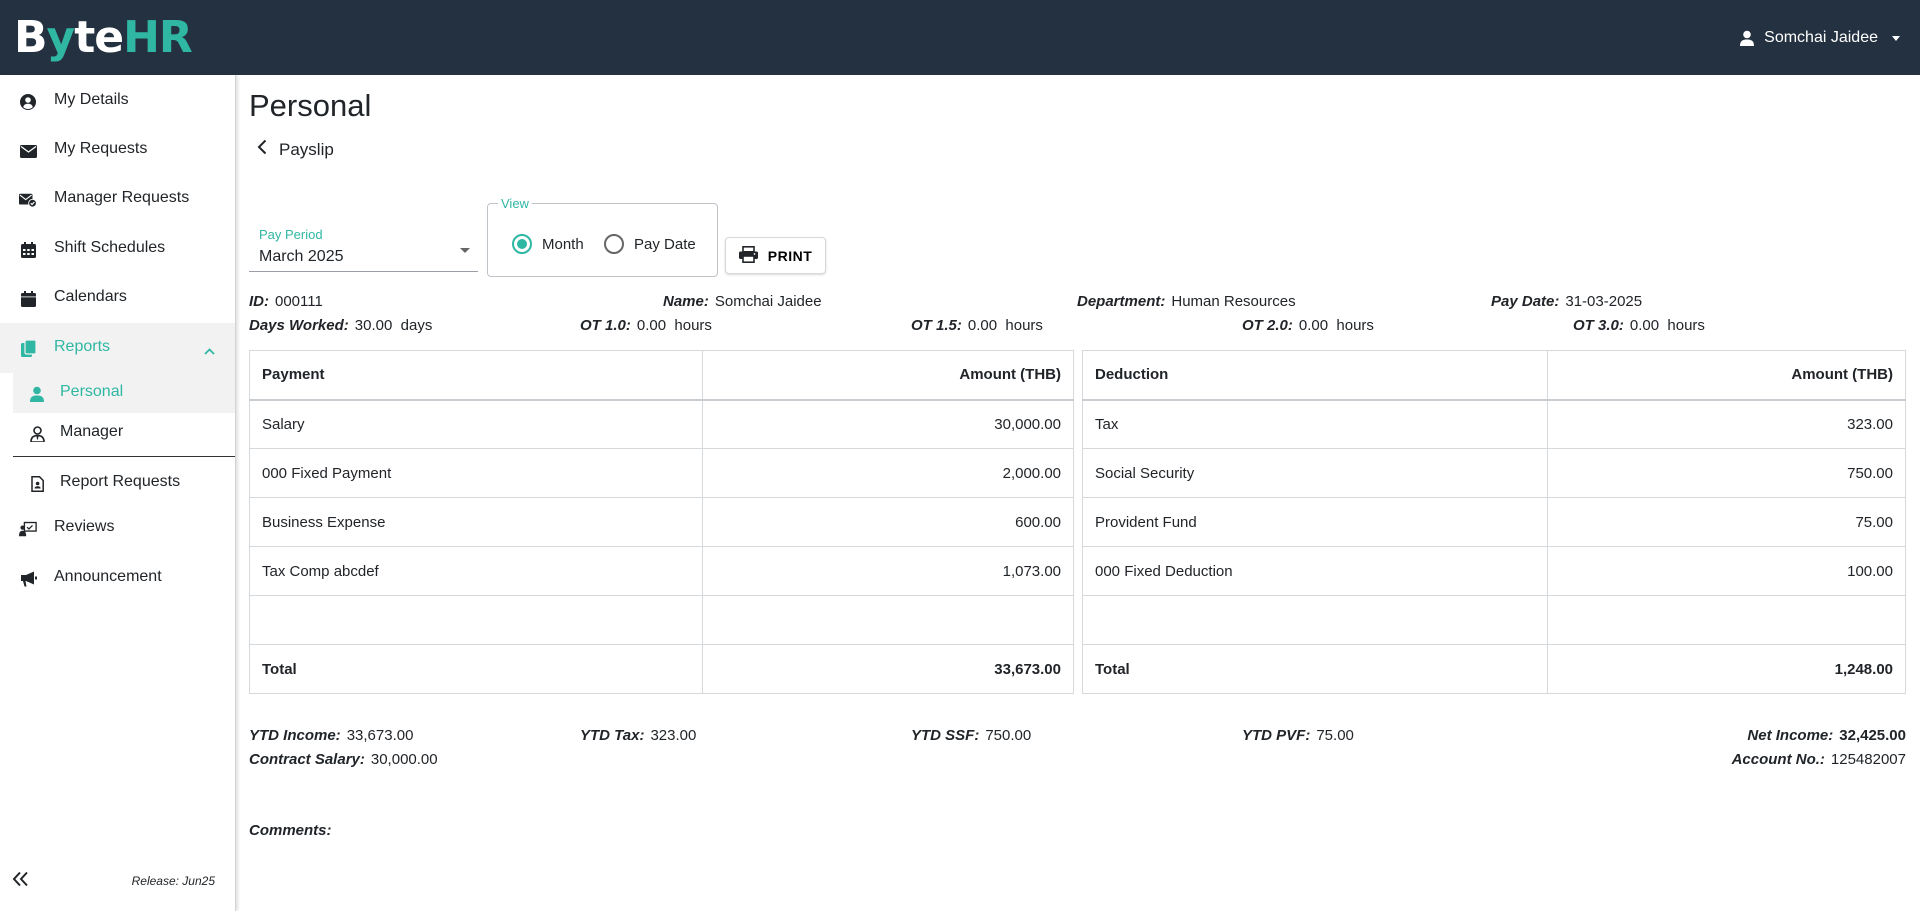 The width and height of the screenshot is (1920, 911). Describe the element at coordinates (563, 244) in the screenshot. I see `radio-label: Month` at that location.